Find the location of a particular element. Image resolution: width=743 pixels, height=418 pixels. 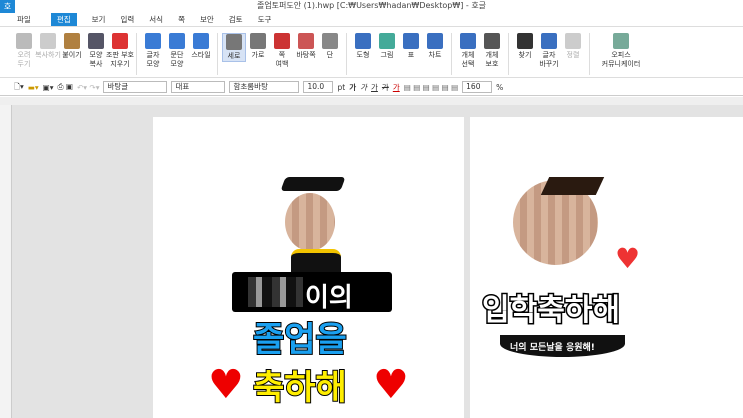

menu-view: 보기 is located at coordinates (99, 19).